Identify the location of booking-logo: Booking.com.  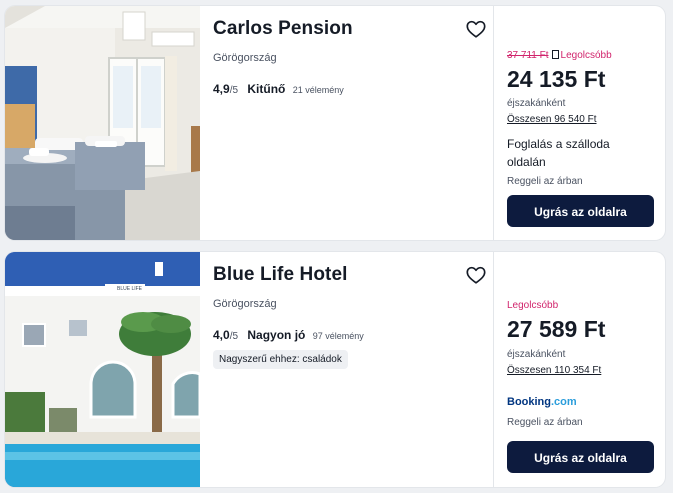
(542, 402).